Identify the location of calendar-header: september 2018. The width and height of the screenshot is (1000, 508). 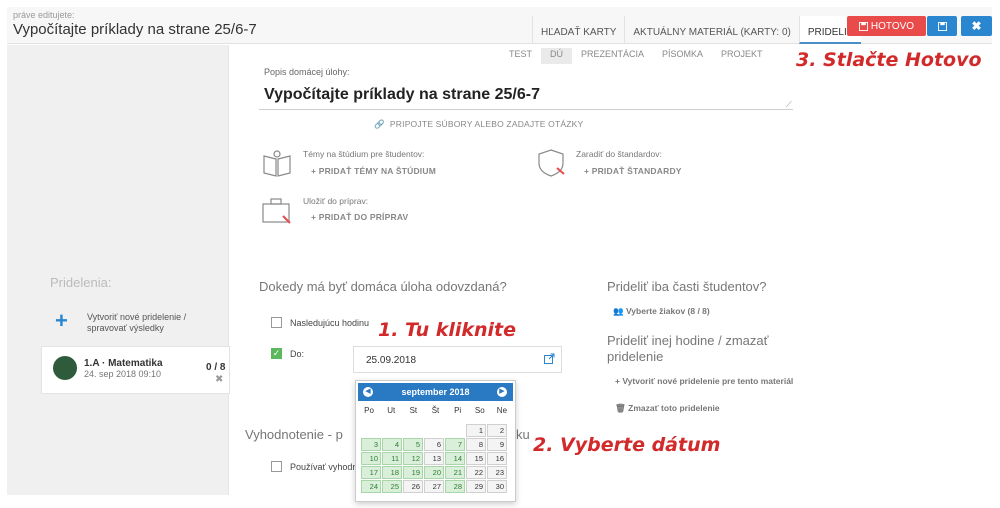
(435, 392).